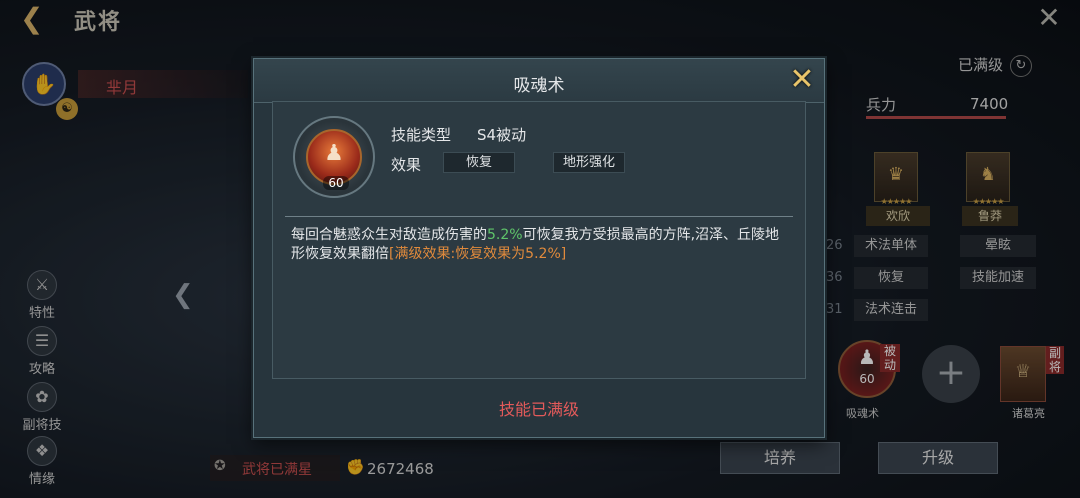  I want to click on effect-label: 效果, so click(406, 165).